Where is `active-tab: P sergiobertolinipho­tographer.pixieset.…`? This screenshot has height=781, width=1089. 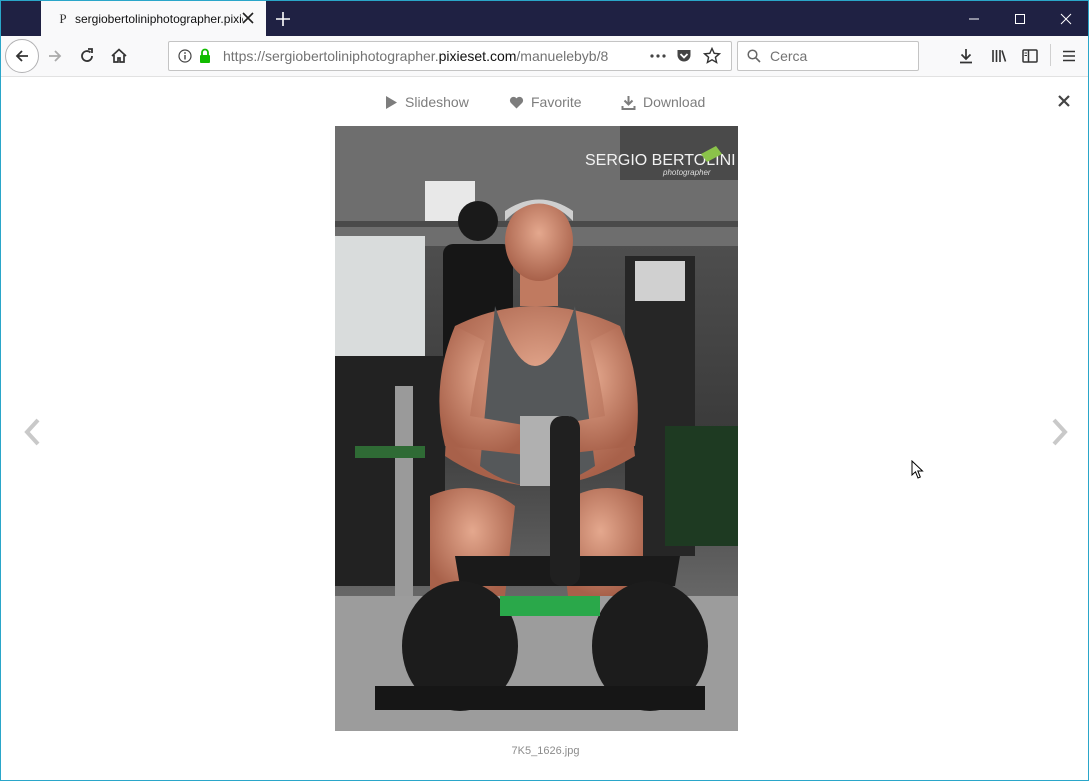
active-tab: P sergiobertolinipho­tographer.pixieset.… is located at coordinates (153, 18).